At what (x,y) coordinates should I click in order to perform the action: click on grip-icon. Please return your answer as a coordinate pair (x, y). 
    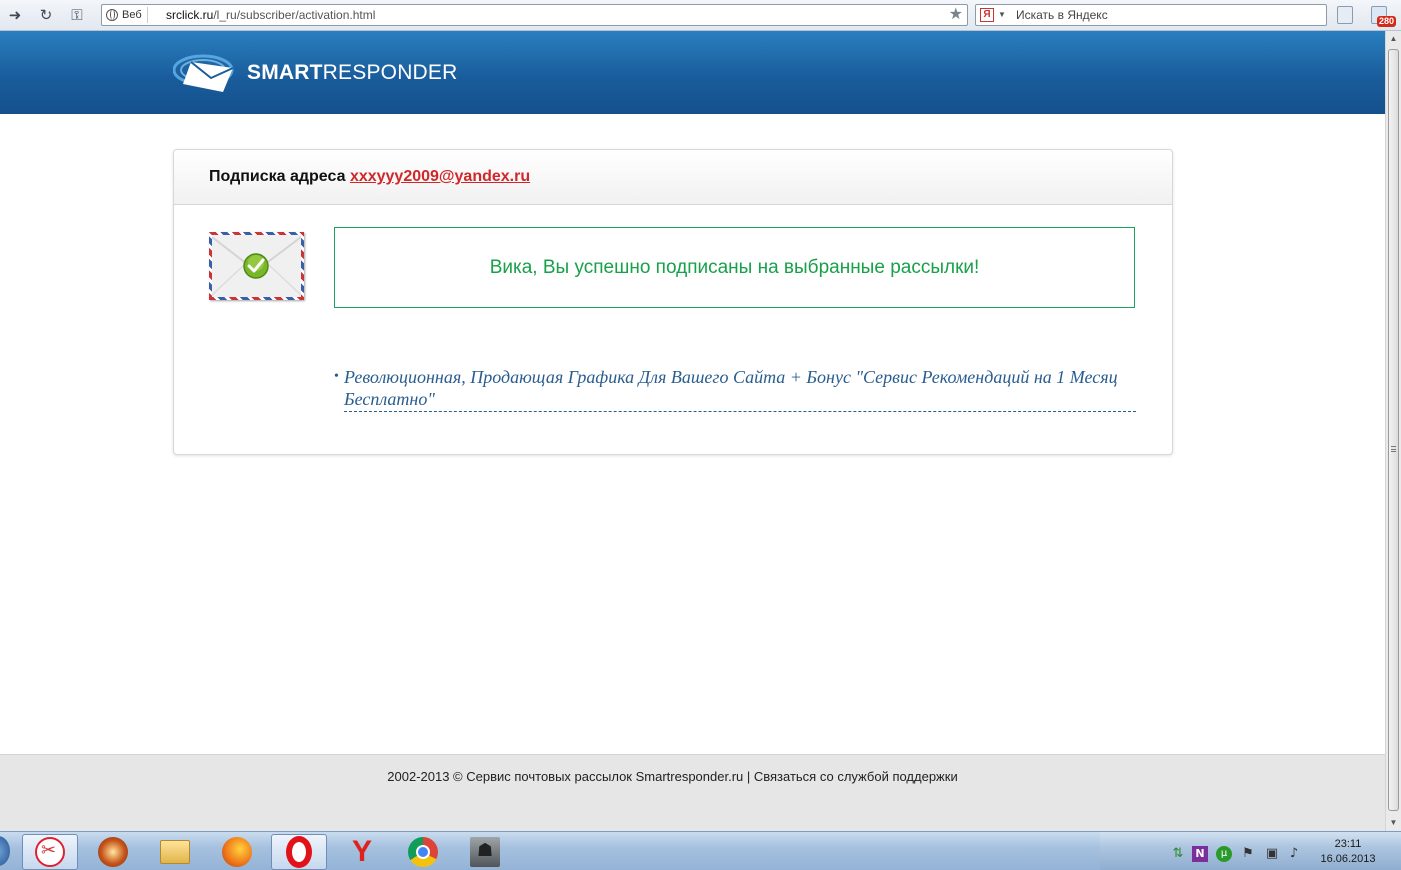
    Looking at the image, I should click on (1393, 449).